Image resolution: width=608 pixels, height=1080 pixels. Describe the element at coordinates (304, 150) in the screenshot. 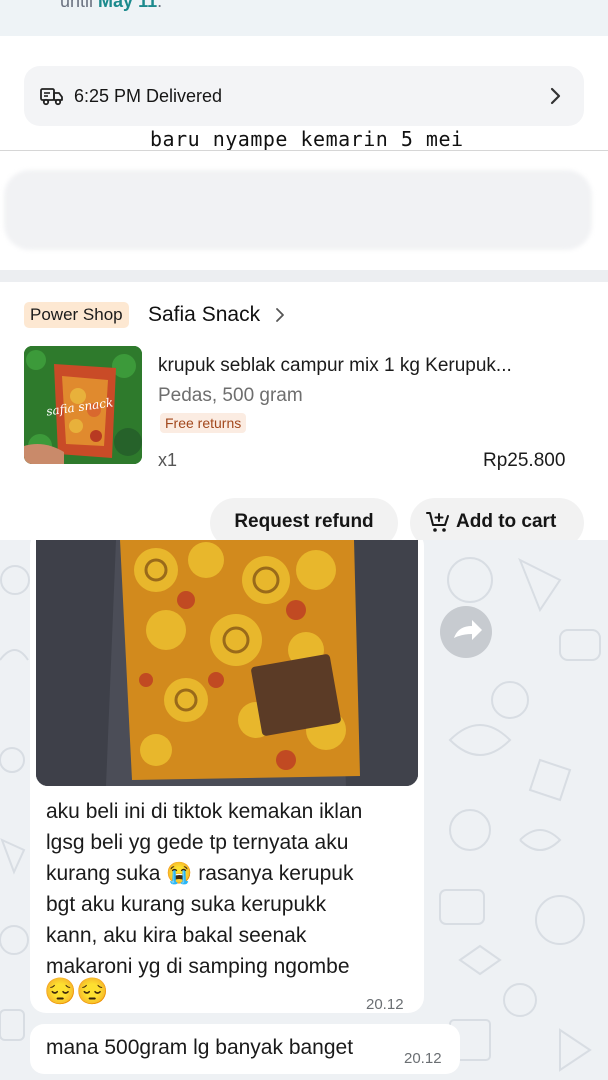

I see `divider` at that location.